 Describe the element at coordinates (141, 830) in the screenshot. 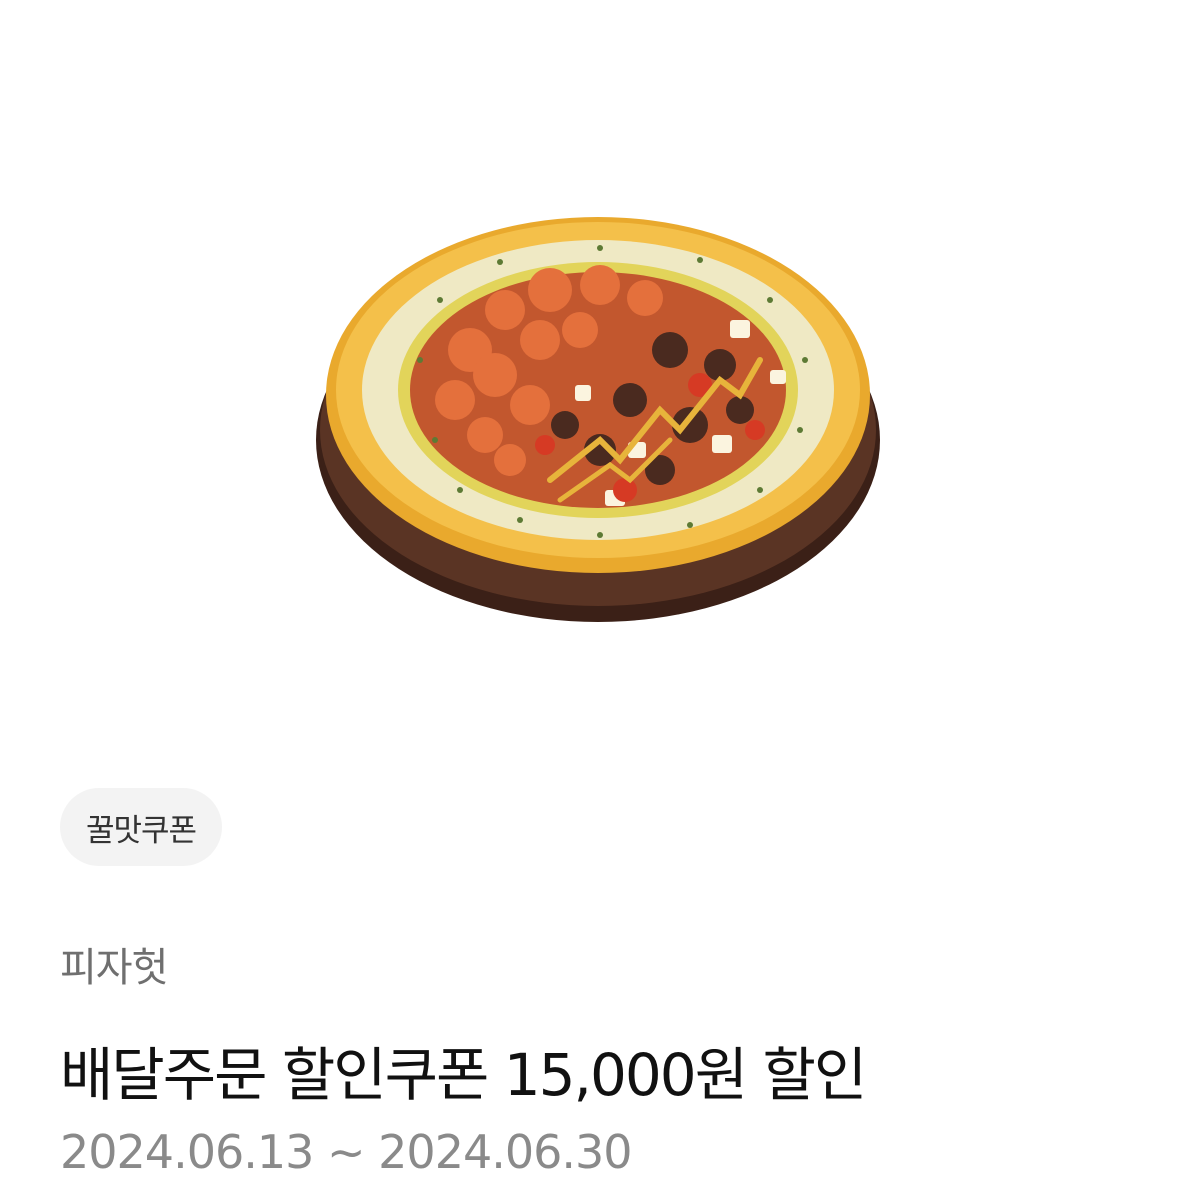

I see `badge-label: 꿀맛쿠폰` at that location.